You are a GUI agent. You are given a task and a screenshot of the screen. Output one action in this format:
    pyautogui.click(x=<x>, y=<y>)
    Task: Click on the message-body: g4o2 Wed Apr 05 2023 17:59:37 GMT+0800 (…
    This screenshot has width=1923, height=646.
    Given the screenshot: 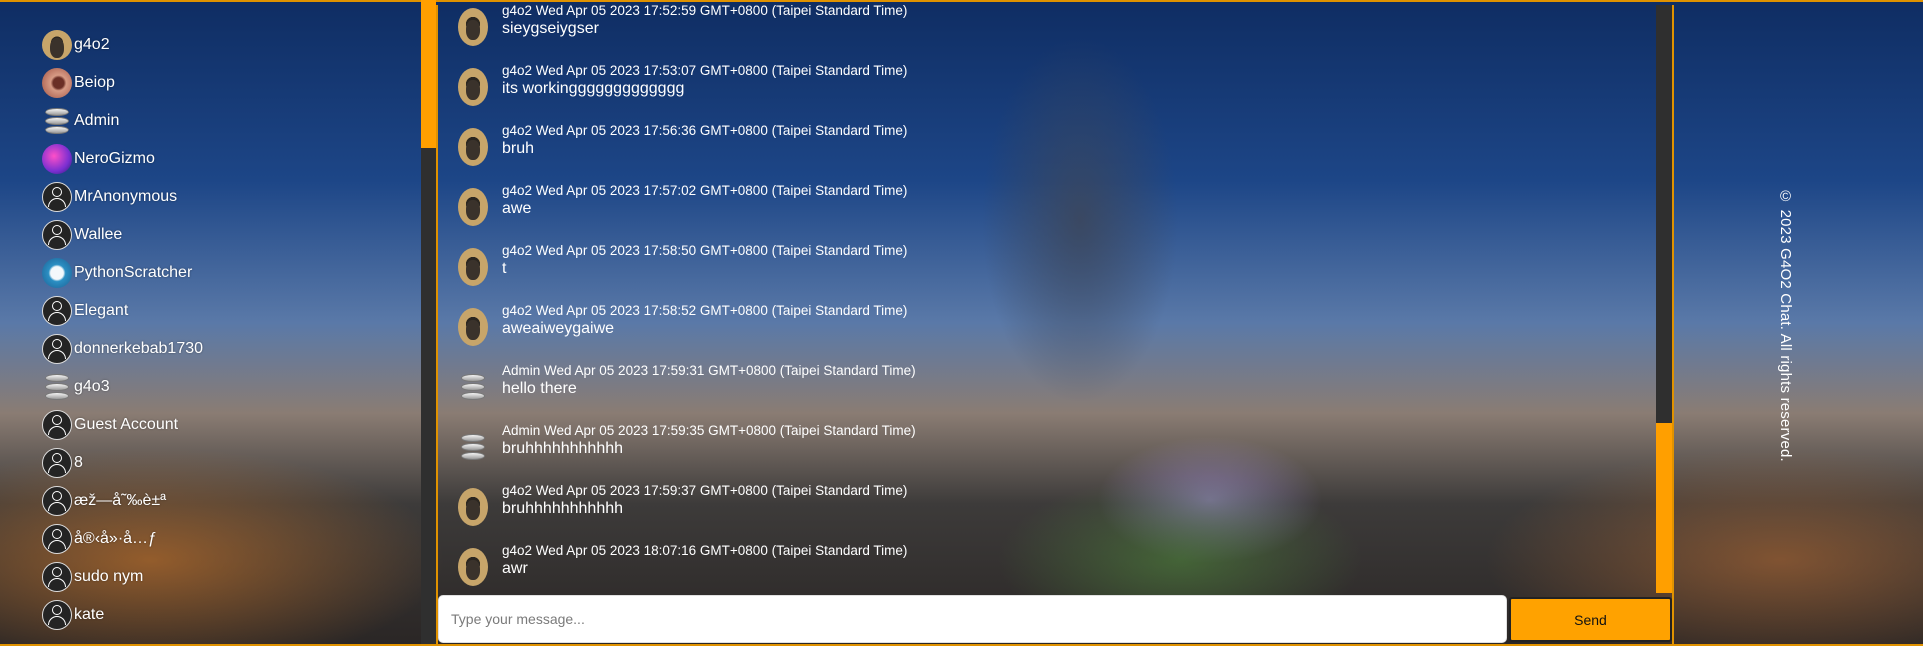 What is the action you would take?
    pyautogui.click(x=704, y=501)
    